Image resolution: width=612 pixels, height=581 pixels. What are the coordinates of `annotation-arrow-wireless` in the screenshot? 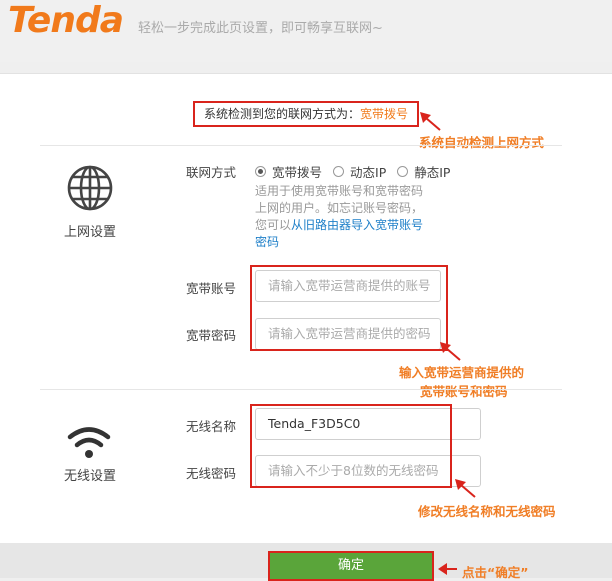 It's located at (465, 488).